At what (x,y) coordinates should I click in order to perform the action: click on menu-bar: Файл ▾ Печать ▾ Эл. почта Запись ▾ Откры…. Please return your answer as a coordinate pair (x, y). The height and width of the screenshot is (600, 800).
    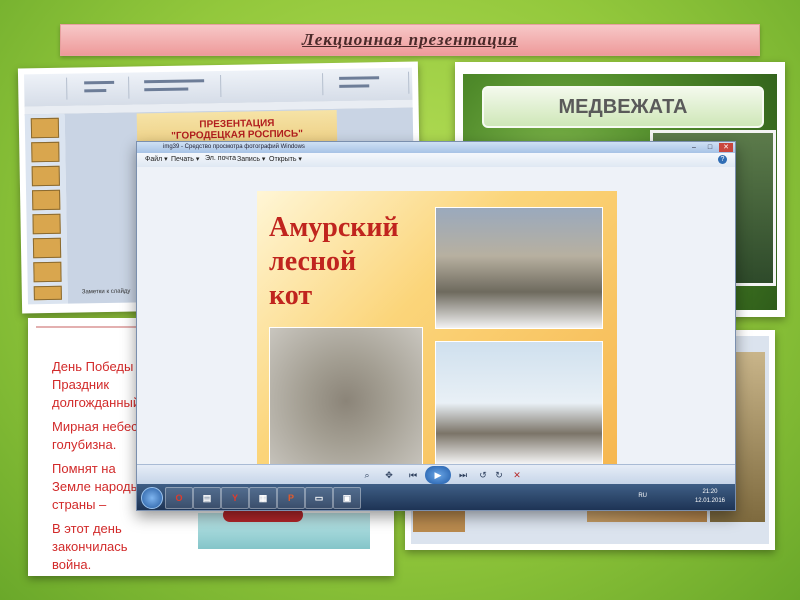
    Looking at the image, I should click on (436, 160).